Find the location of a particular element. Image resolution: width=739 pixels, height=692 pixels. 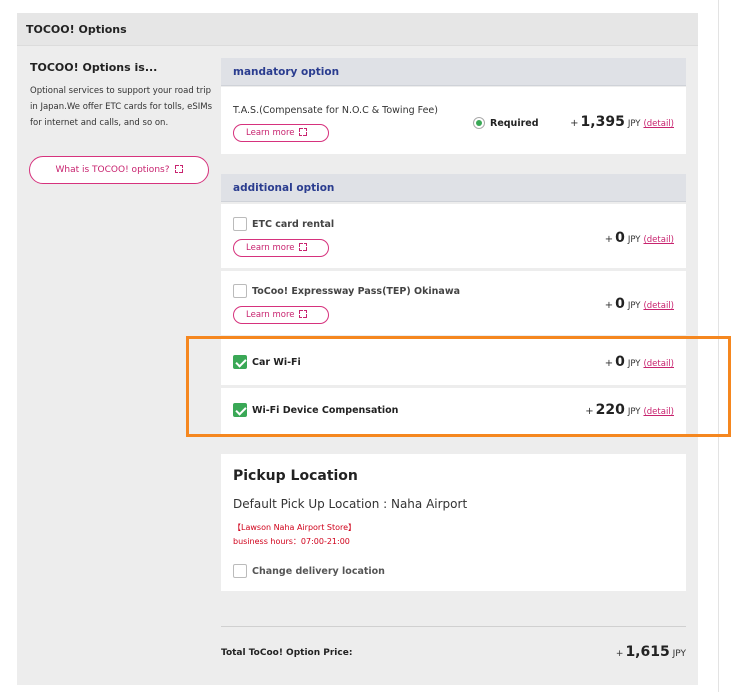

mandatory-option-heading: mandatory option is located at coordinates (453, 72).